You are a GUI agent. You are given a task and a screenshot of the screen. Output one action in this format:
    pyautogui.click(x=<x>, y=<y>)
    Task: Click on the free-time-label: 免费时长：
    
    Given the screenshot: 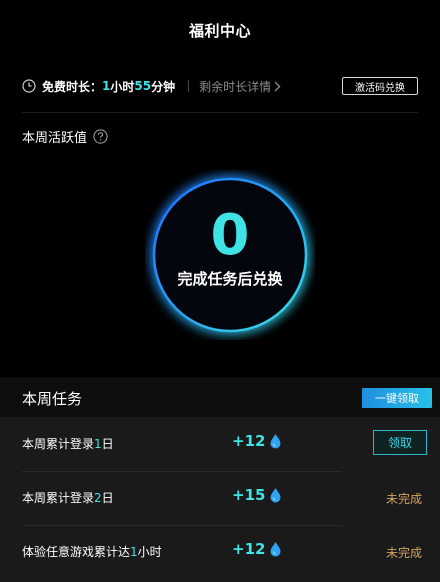 What is the action you would take?
    pyautogui.click(x=72, y=86)
    